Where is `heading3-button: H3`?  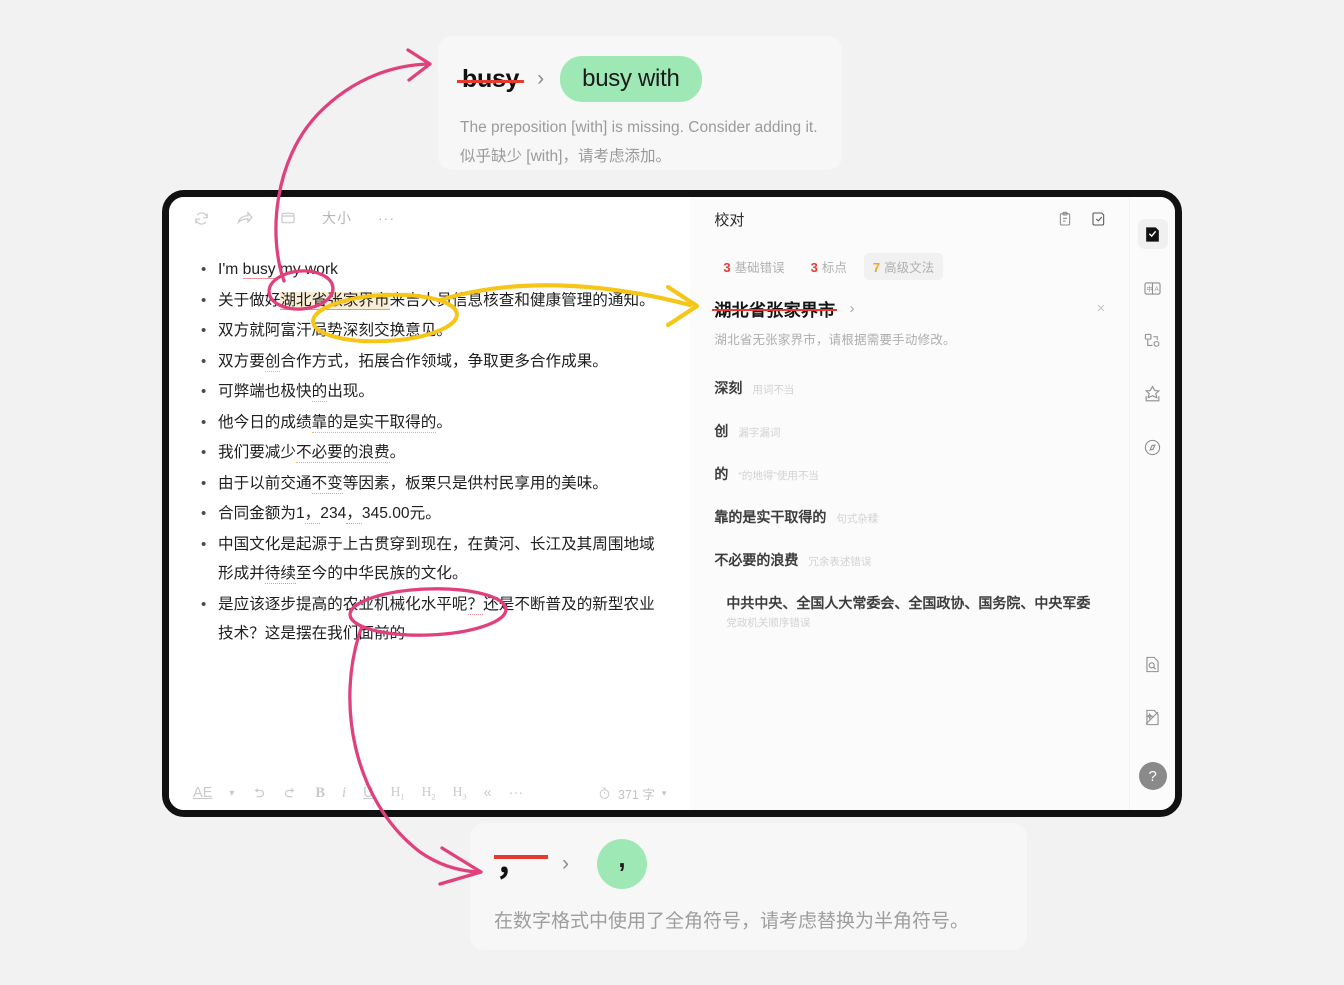
heading3-button: H3 is located at coordinates (460, 793).